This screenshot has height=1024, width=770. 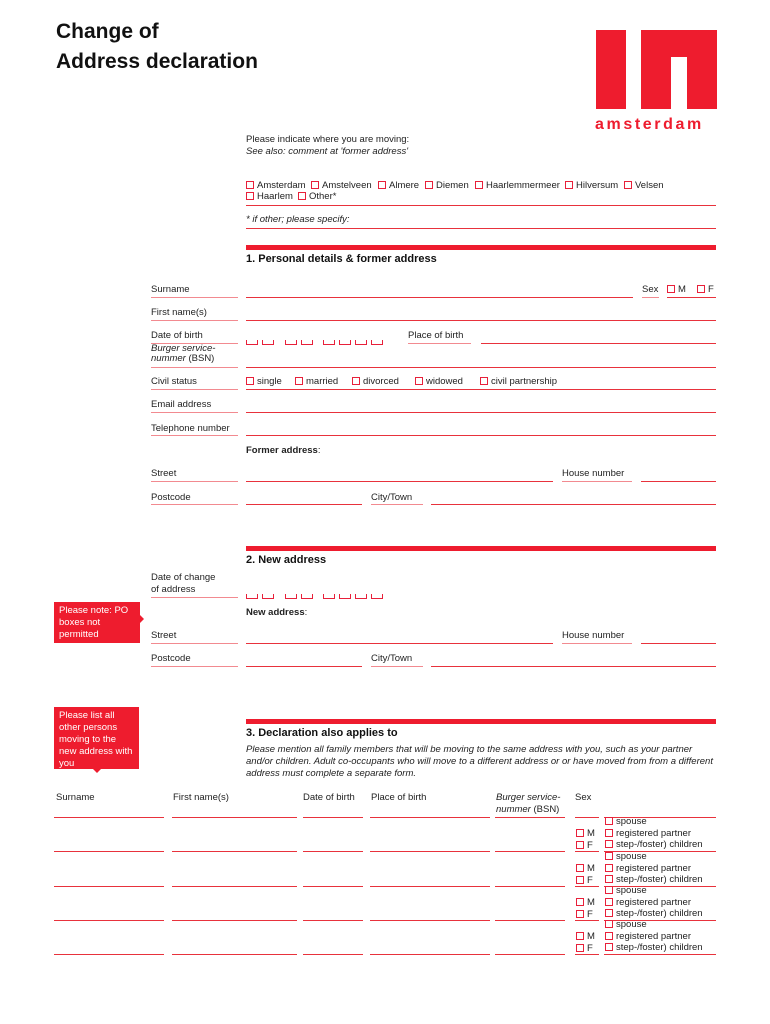 I want to click on option-haarlemmermeer: Haarlemmermeer, so click(x=517, y=185).